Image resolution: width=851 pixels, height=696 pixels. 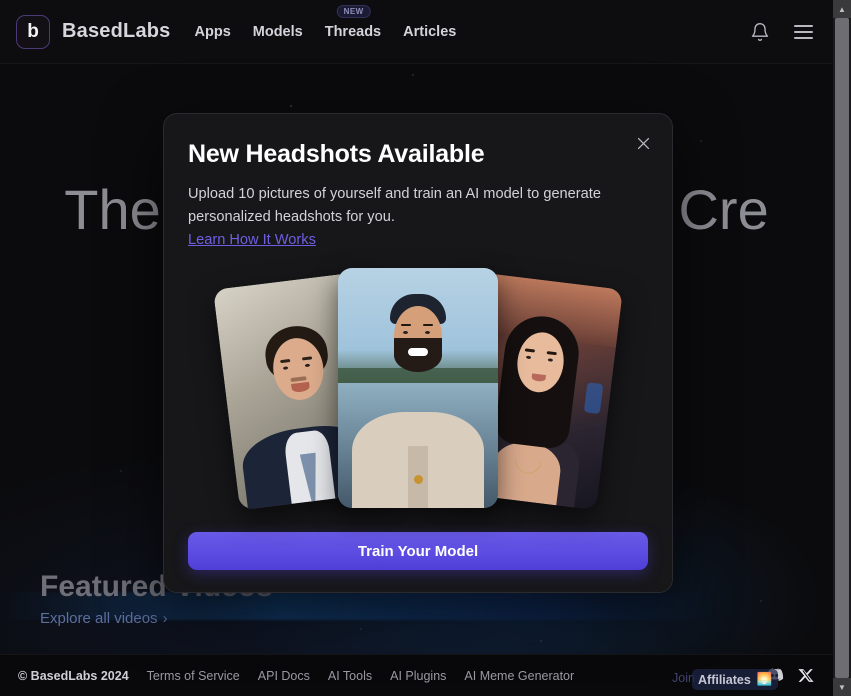 I want to click on scroll-up-arrow-icon: ▲, so click(x=842, y=9).